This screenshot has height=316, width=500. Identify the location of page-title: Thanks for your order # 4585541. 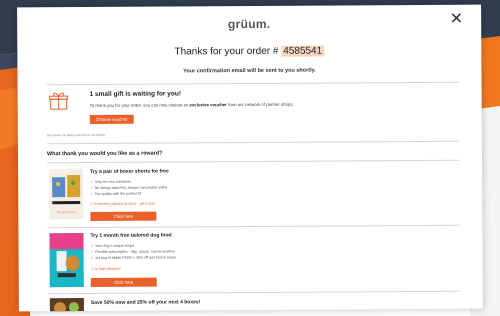
(249, 52).